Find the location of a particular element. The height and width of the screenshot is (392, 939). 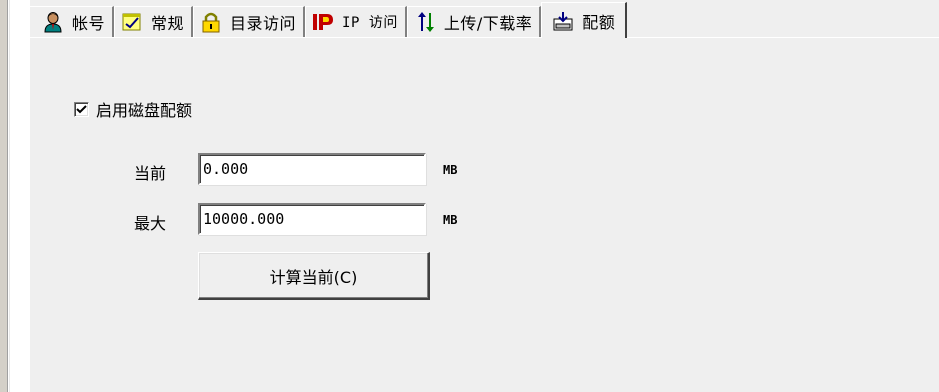

enable-quota-checkbox is located at coordinates (81, 109).